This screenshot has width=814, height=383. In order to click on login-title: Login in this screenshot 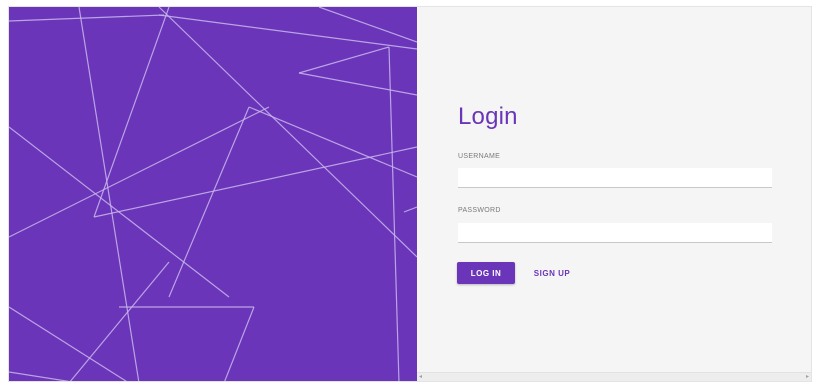, I will do `click(488, 116)`.